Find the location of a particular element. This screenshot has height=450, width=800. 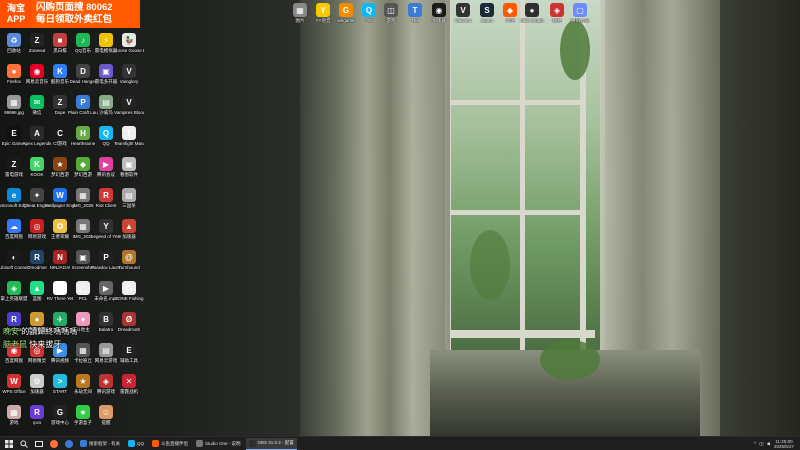

app-icon: D is located at coordinates (83, 71).